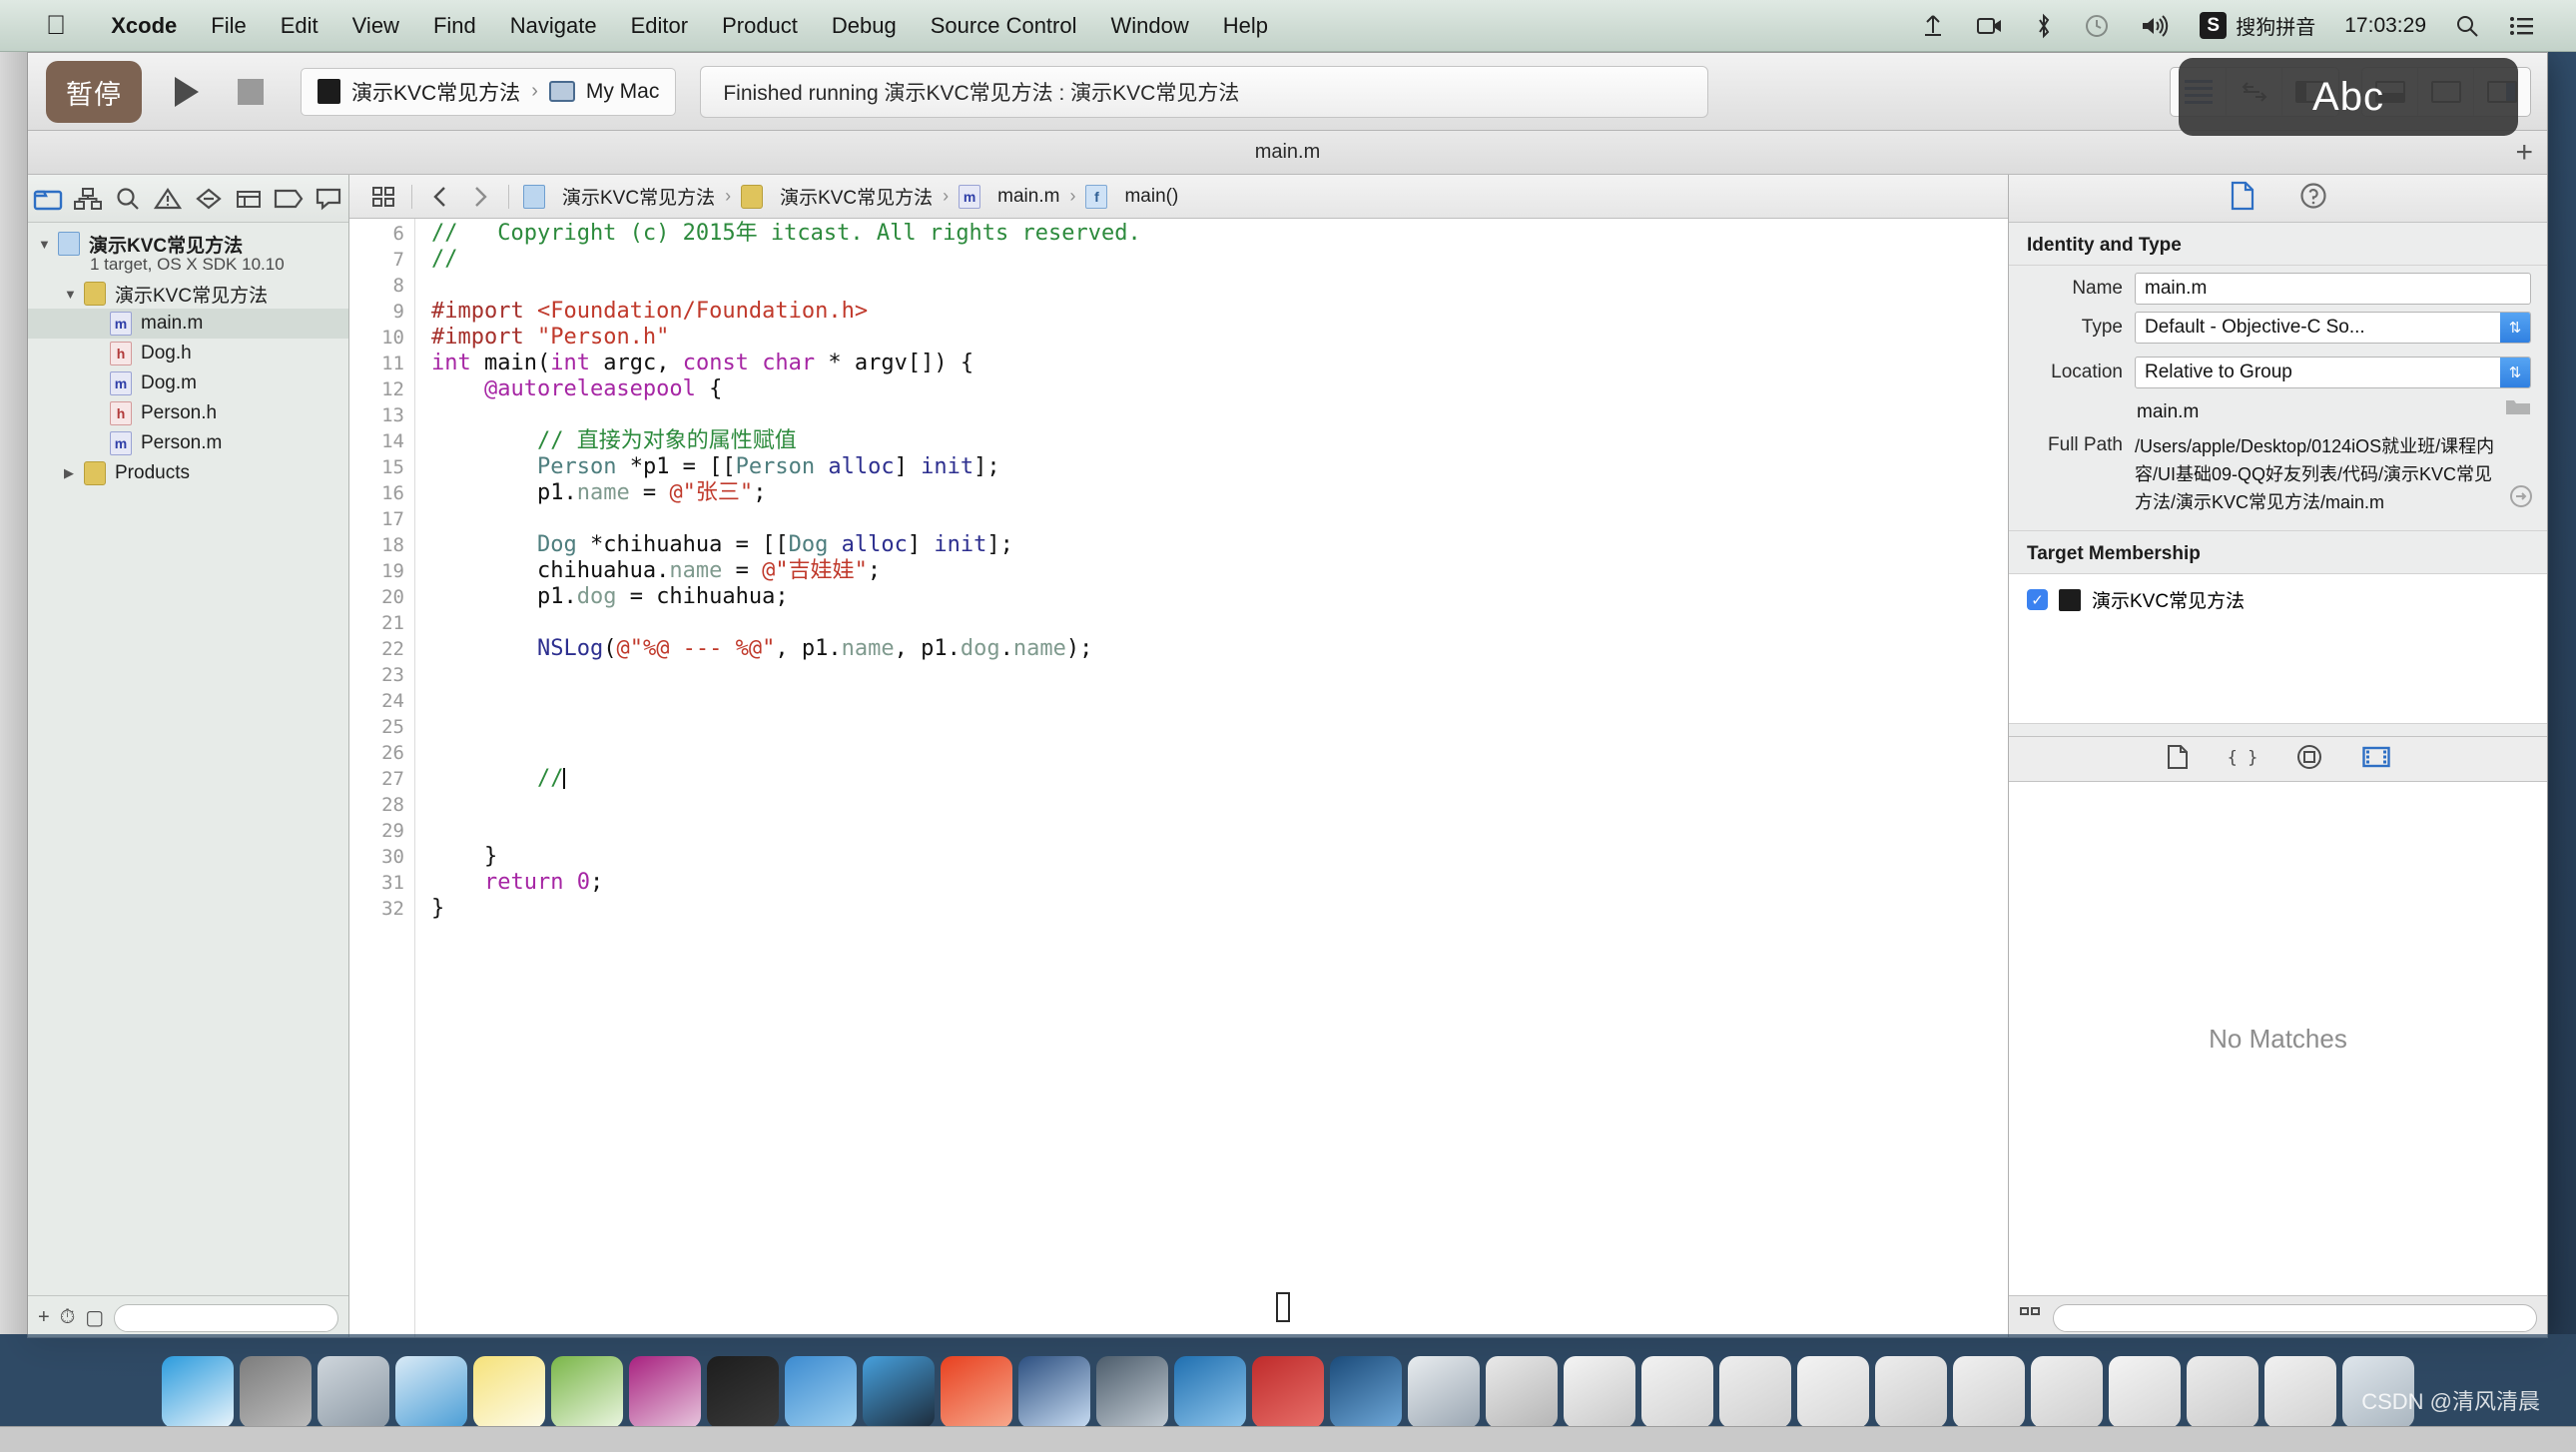  What do you see at coordinates (480, 197) in the screenshot?
I see `forward-chevron-icon` at bounding box center [480, 197].